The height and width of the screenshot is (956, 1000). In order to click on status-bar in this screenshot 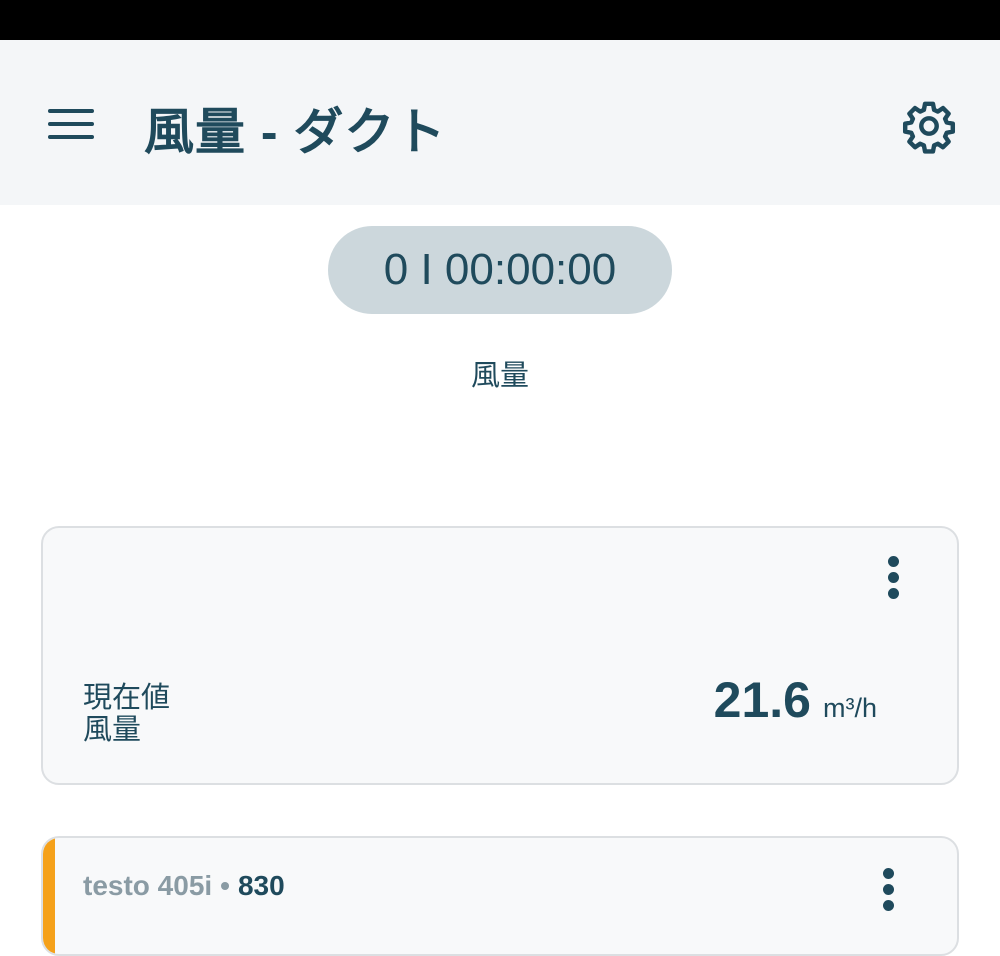, I will do `click(500, 20)`.